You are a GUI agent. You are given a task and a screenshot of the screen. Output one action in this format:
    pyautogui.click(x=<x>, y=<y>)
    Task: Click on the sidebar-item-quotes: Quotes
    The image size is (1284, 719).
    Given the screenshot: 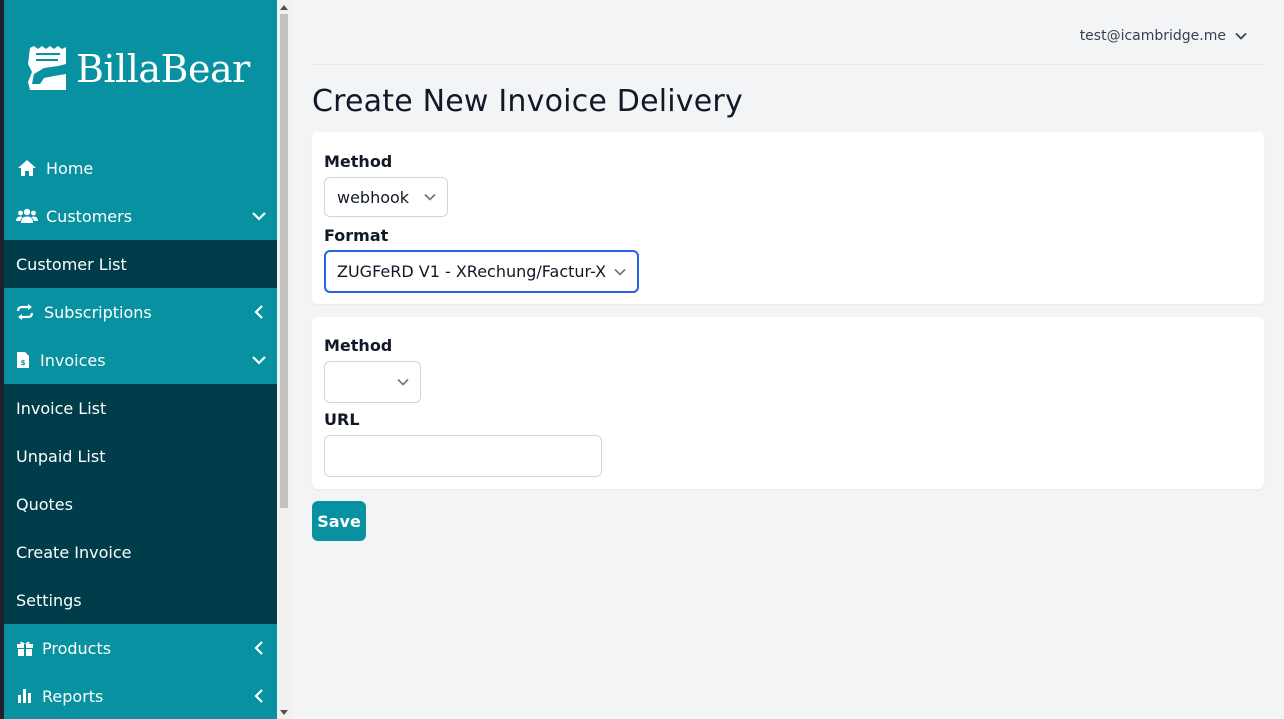 What is the action you would take?
    pyautogui.click(x=140, y=504)
    